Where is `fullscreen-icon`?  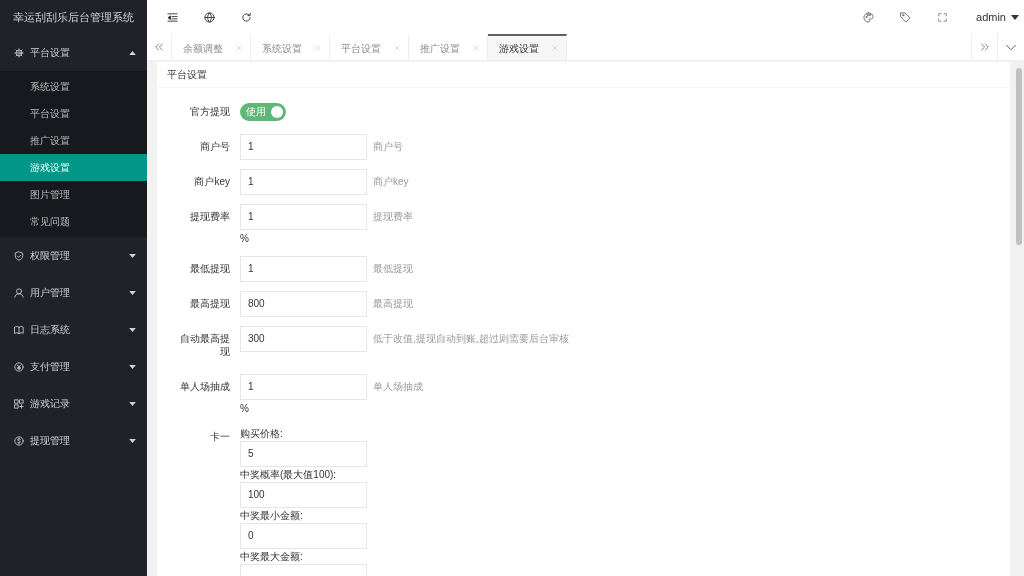 fullscreen-icon is located at coordinates (943, 17).